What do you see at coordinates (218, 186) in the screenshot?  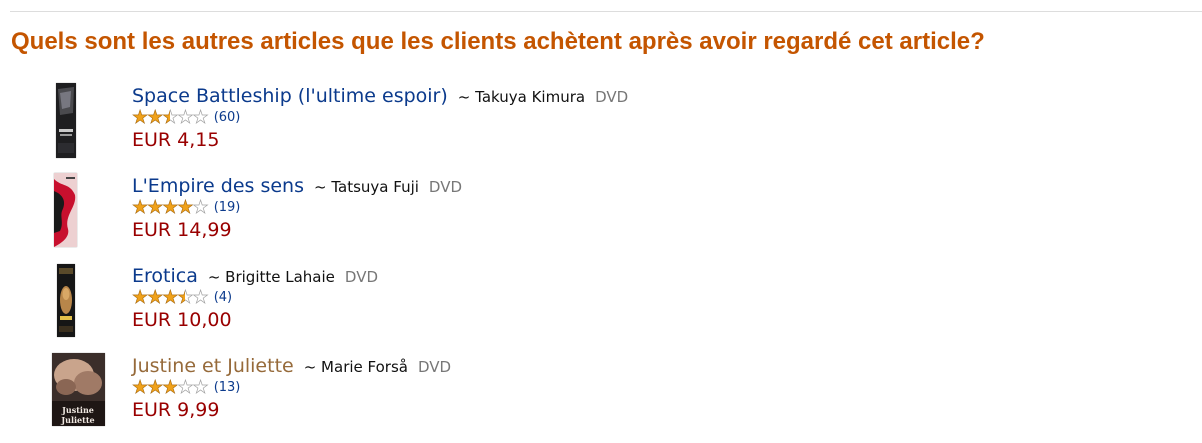 I see `item-title-link: L'Empire des sens` at bounding box center [218, 186].